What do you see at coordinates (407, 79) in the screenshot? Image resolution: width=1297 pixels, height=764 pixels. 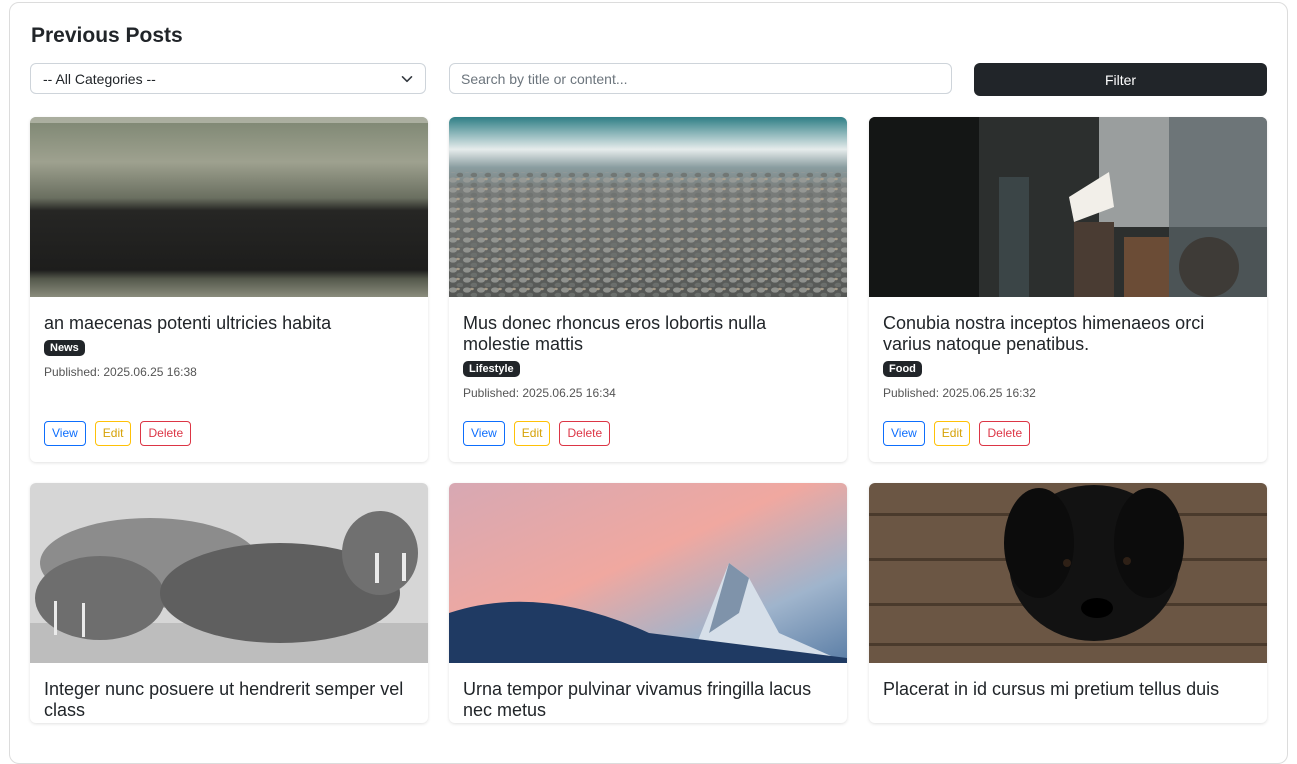 I see `chevron-down-icon` at bounding box center [407, 79].